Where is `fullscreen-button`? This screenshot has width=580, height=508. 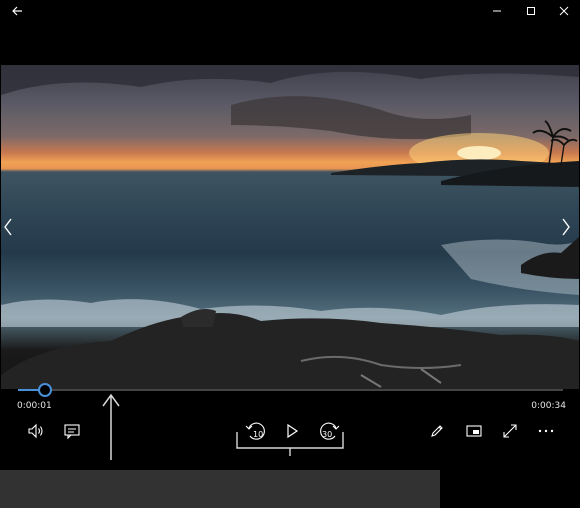
fullscreen-button is located at coordinates (510, 431).